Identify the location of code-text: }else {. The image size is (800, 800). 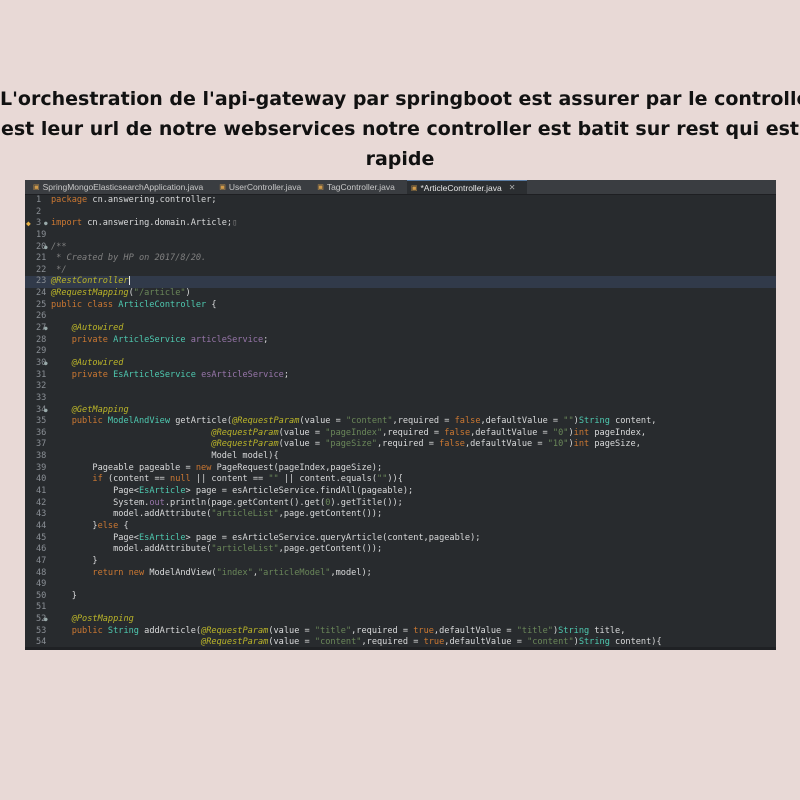
(89, 527).